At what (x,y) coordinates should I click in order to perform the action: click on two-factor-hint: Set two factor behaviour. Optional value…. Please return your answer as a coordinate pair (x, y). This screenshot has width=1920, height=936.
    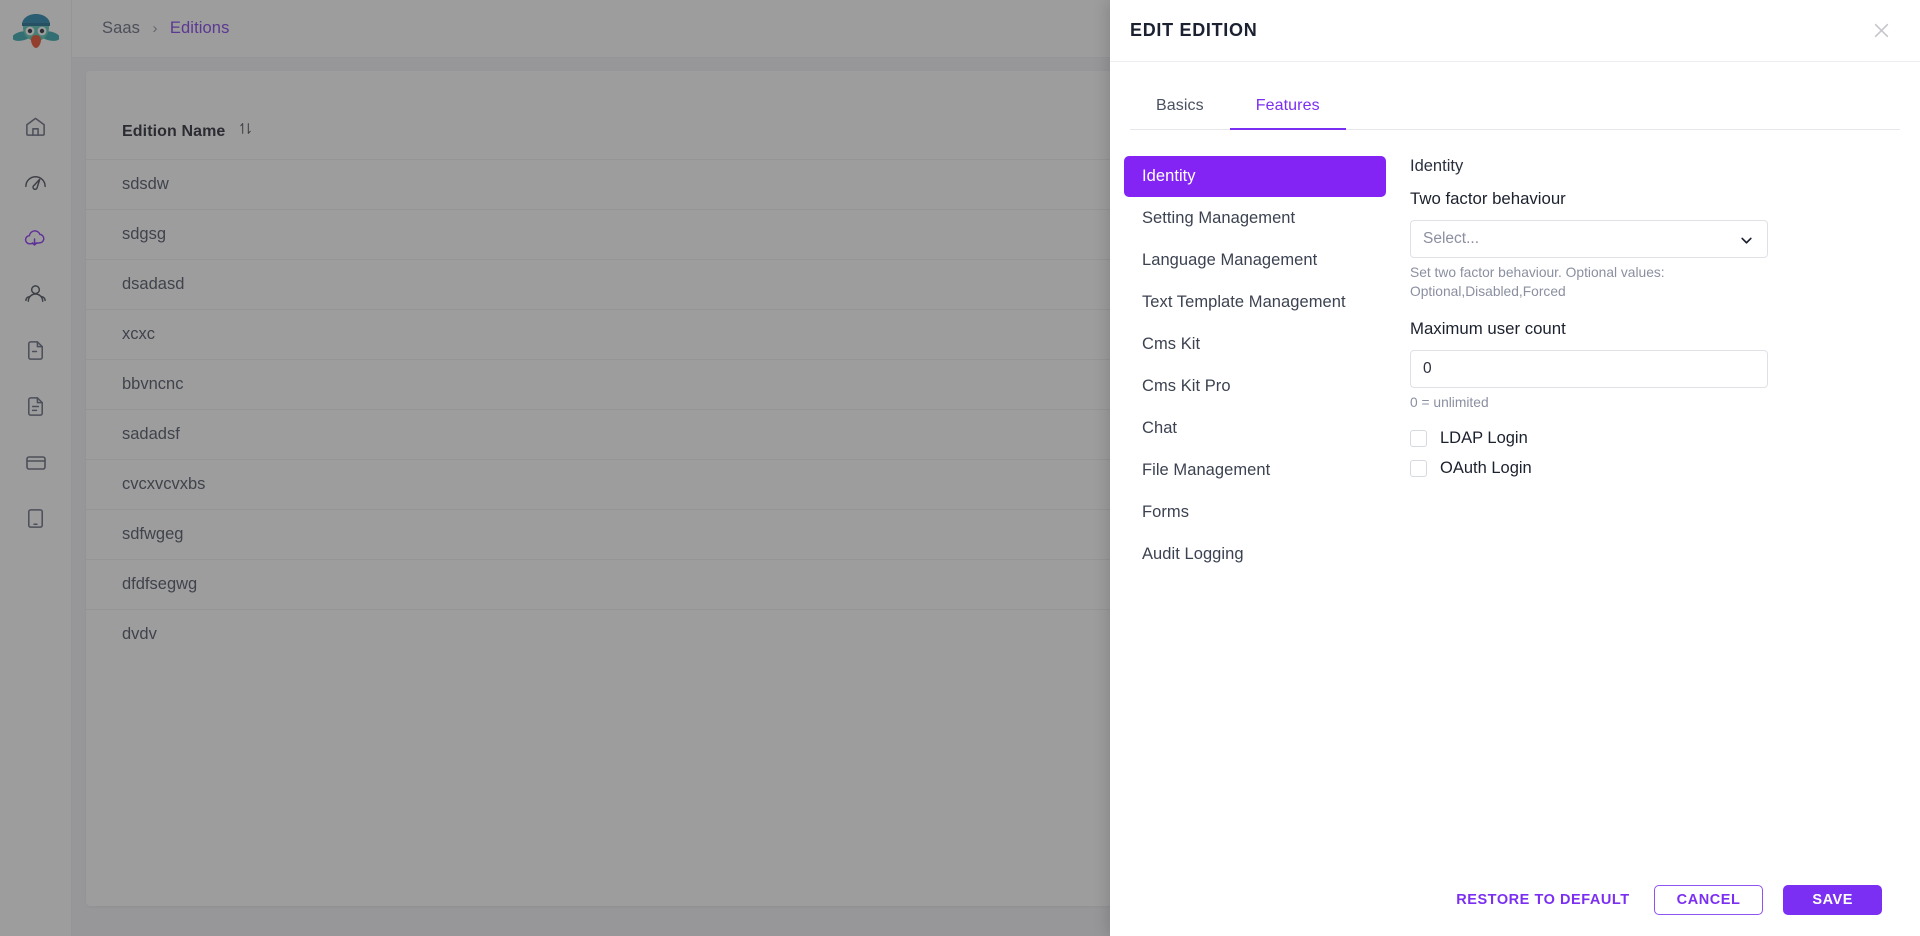
    Looking at the image, I should click on (1537, 282).